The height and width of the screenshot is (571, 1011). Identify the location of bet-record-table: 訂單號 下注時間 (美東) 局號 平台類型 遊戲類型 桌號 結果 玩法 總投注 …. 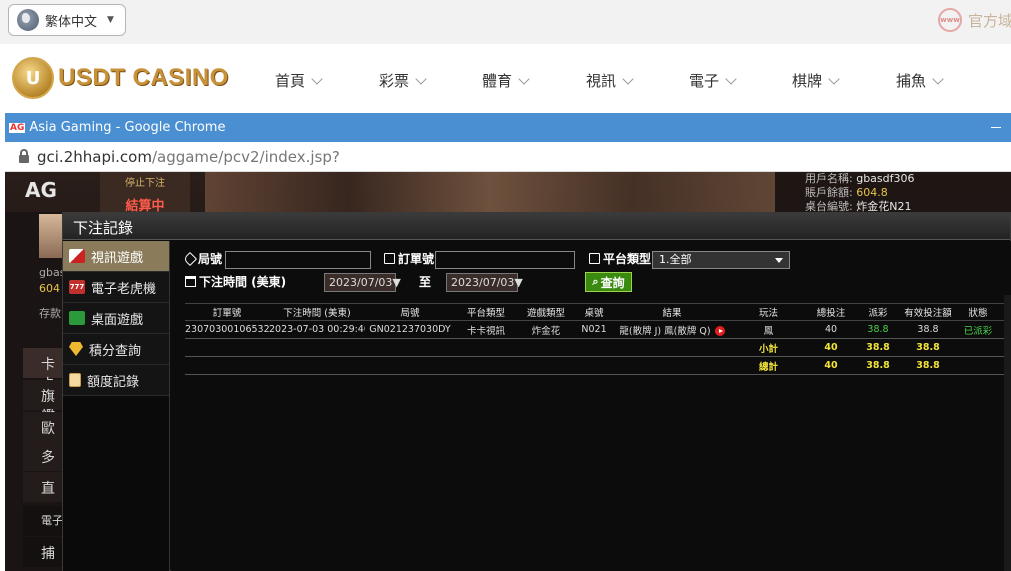
(598, 339).